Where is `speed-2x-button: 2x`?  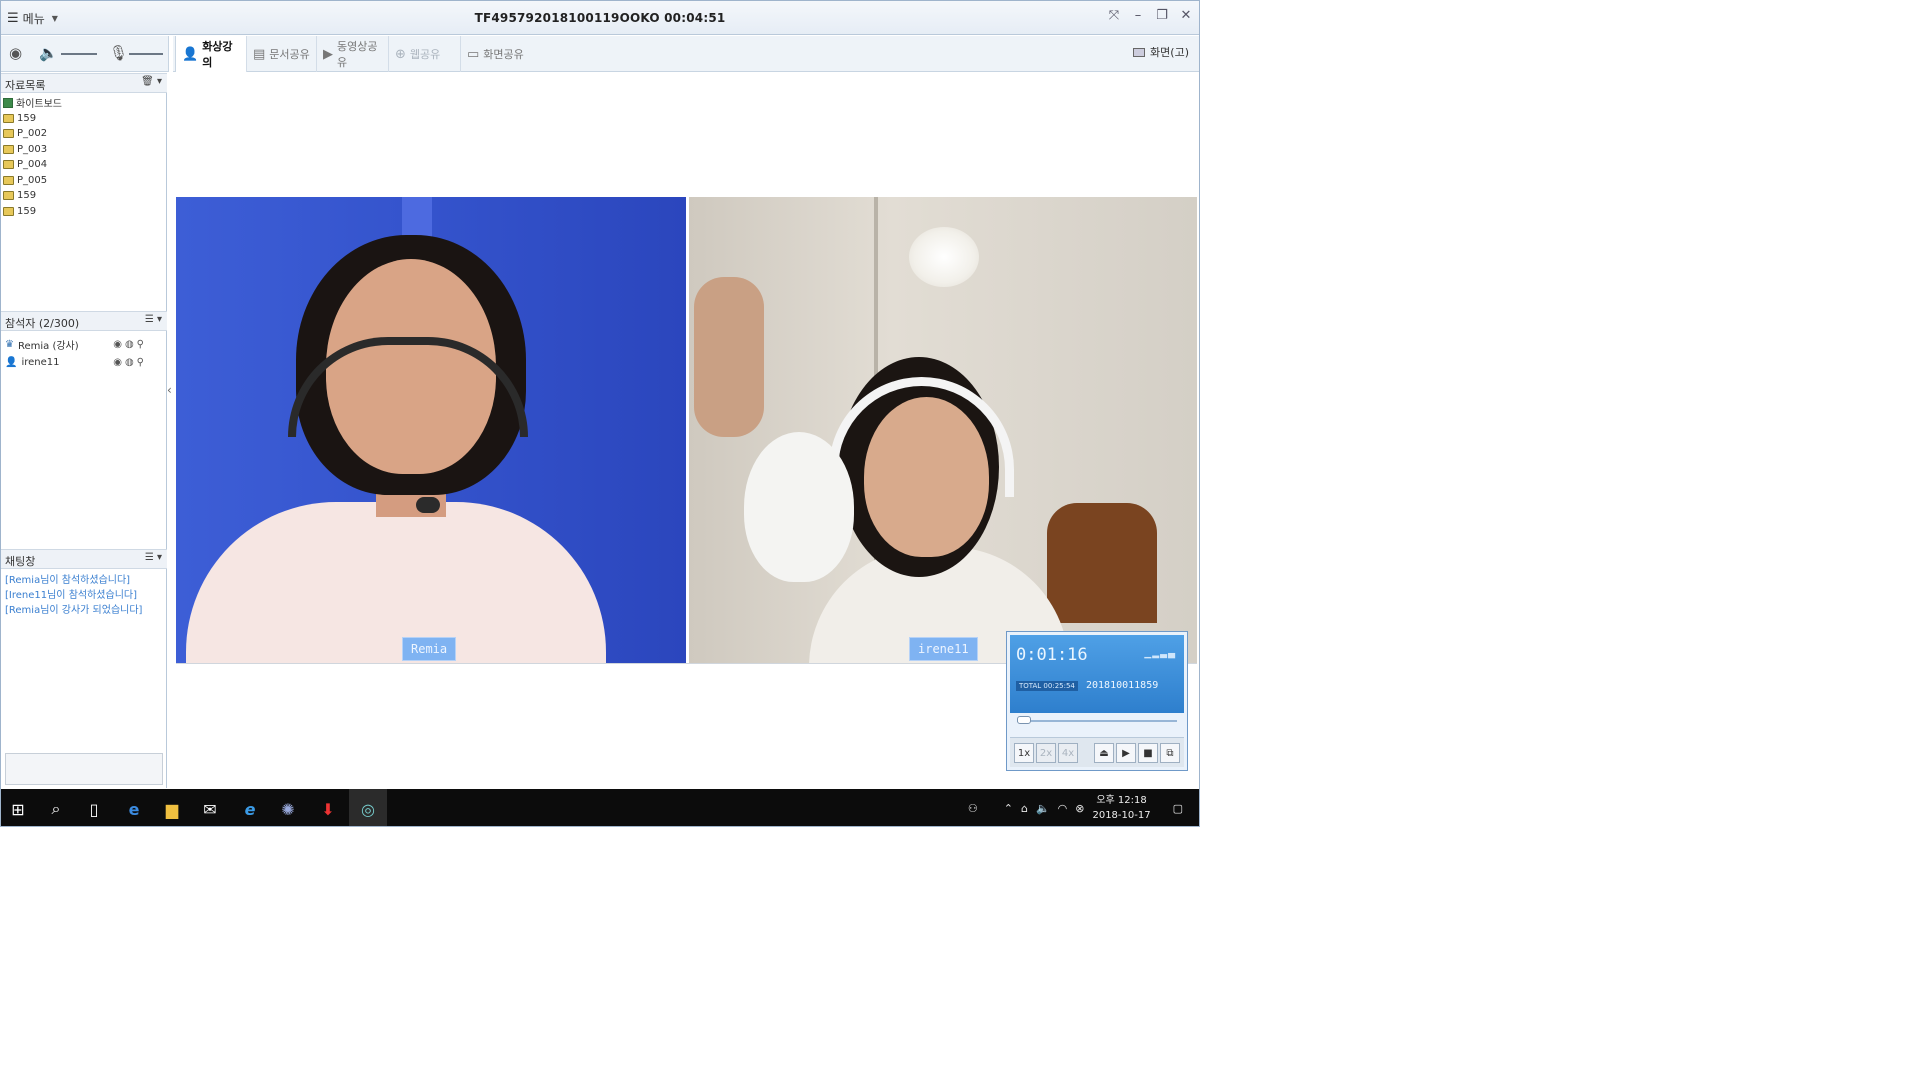 speed-2x-button: 2x is located at coordinates (1046, 753).